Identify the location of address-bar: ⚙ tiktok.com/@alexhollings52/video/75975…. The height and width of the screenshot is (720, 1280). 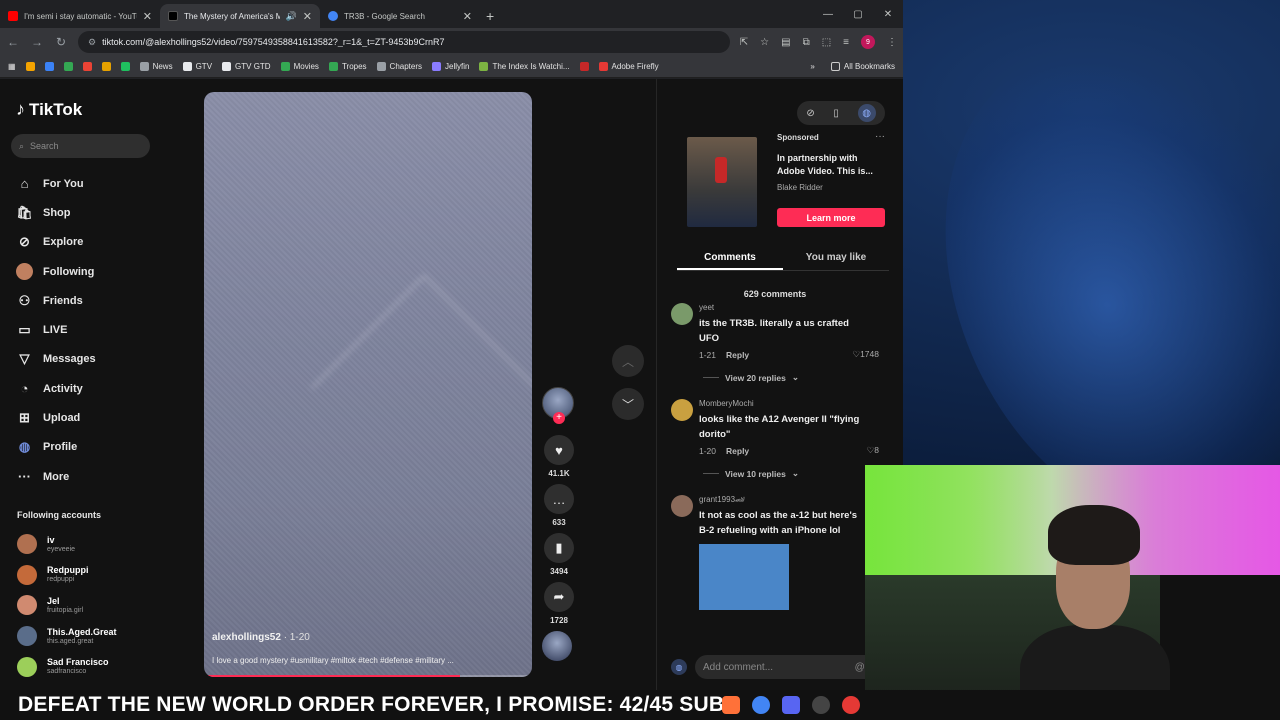
(404, 42).